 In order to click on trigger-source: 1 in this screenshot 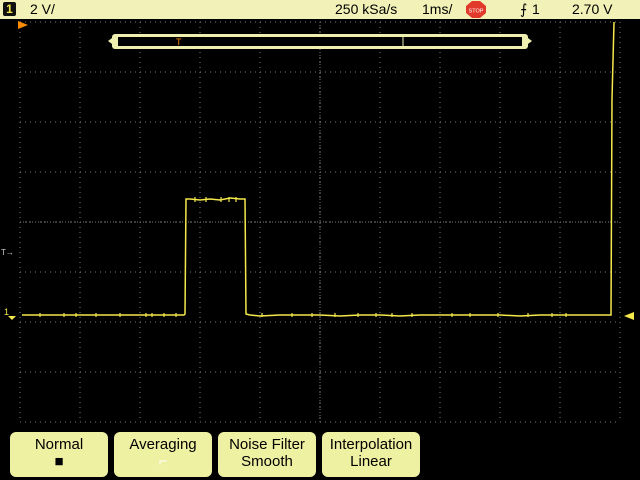, I will do `click(536, 9)`.